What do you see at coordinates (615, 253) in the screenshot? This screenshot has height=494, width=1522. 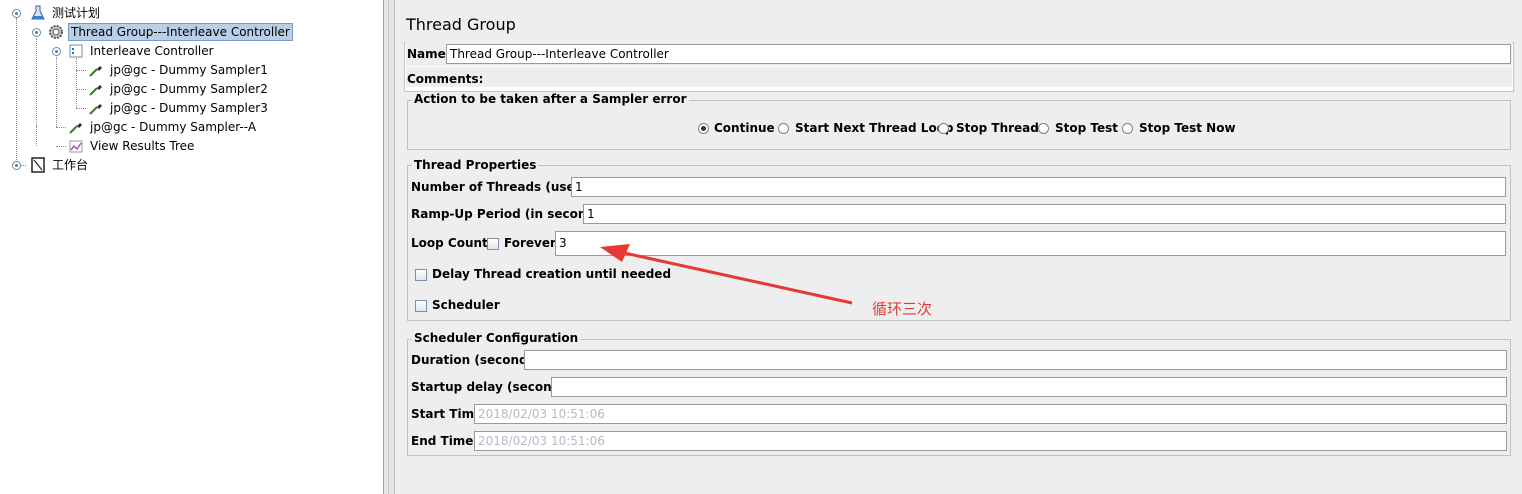 I see `annotation-arrow-head` at bounding box center [615, 253].